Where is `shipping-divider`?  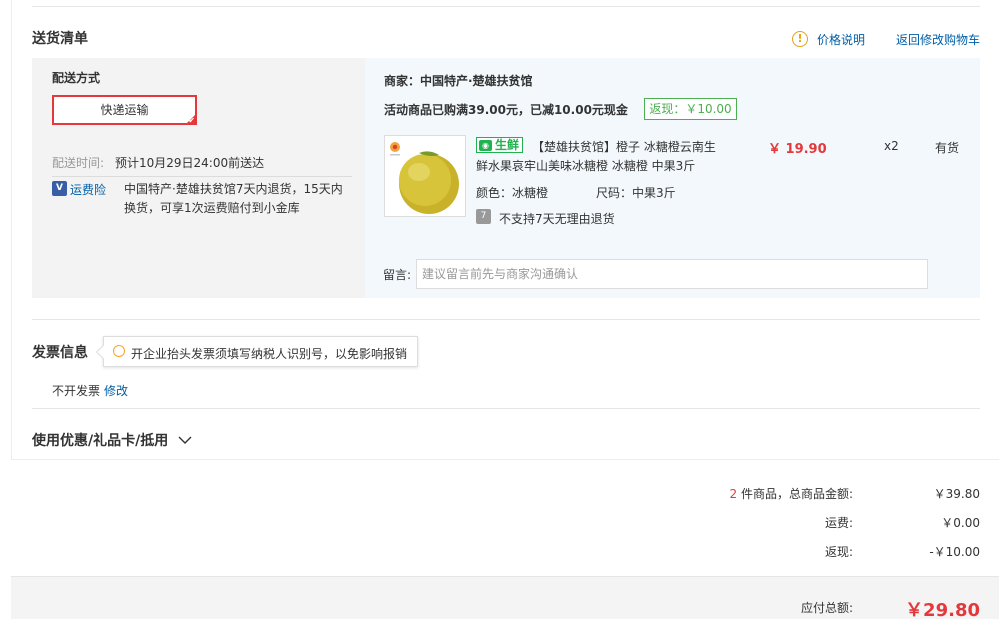 shipping-divider is located at coordinates (202, 176).